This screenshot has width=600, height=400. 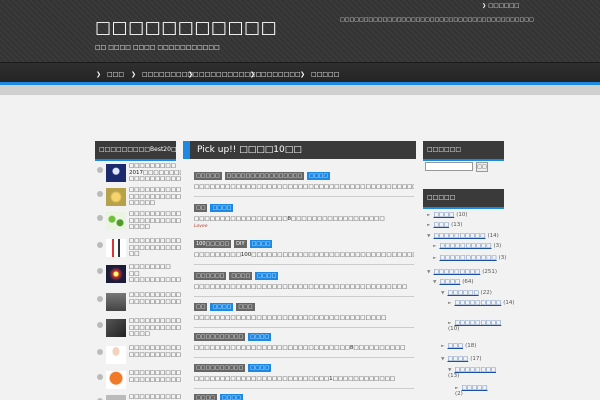 I want to click on category-item: ► □□□□□□□□□ (10), so click(x=474, y=326).